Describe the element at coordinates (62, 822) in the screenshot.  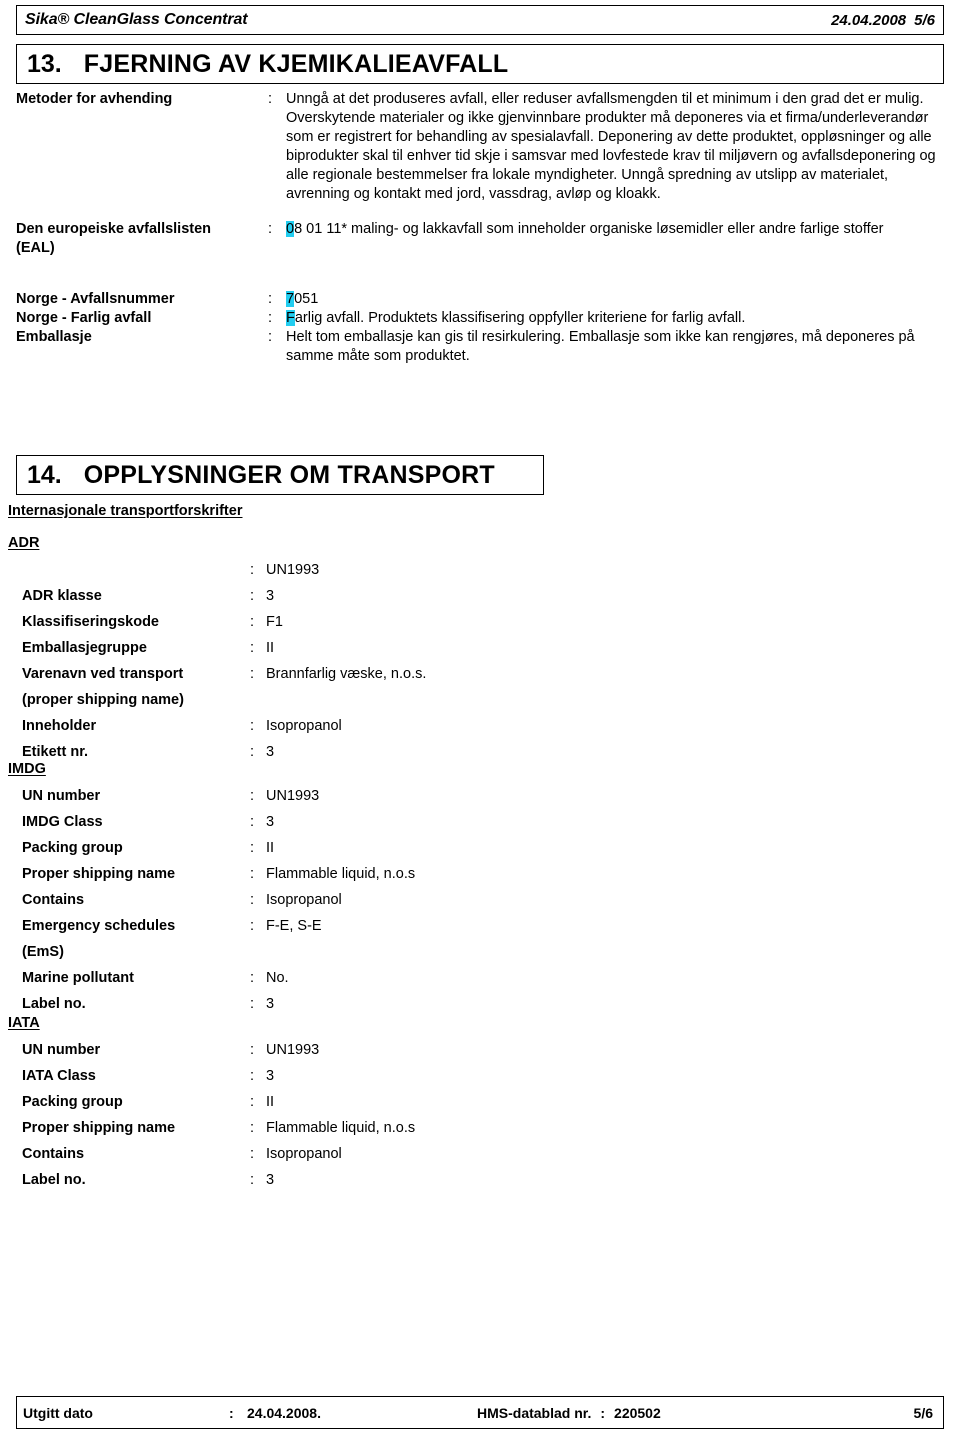
I see `row-label: IMDG Class` at that location.